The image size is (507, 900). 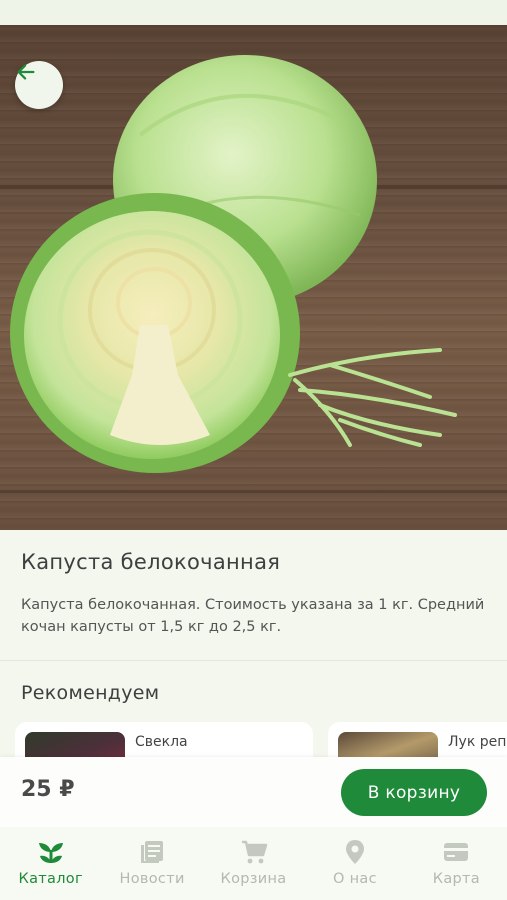 I want to click on purchase-bar: 25 ₽ В корзину, so click(x=253, y=792).